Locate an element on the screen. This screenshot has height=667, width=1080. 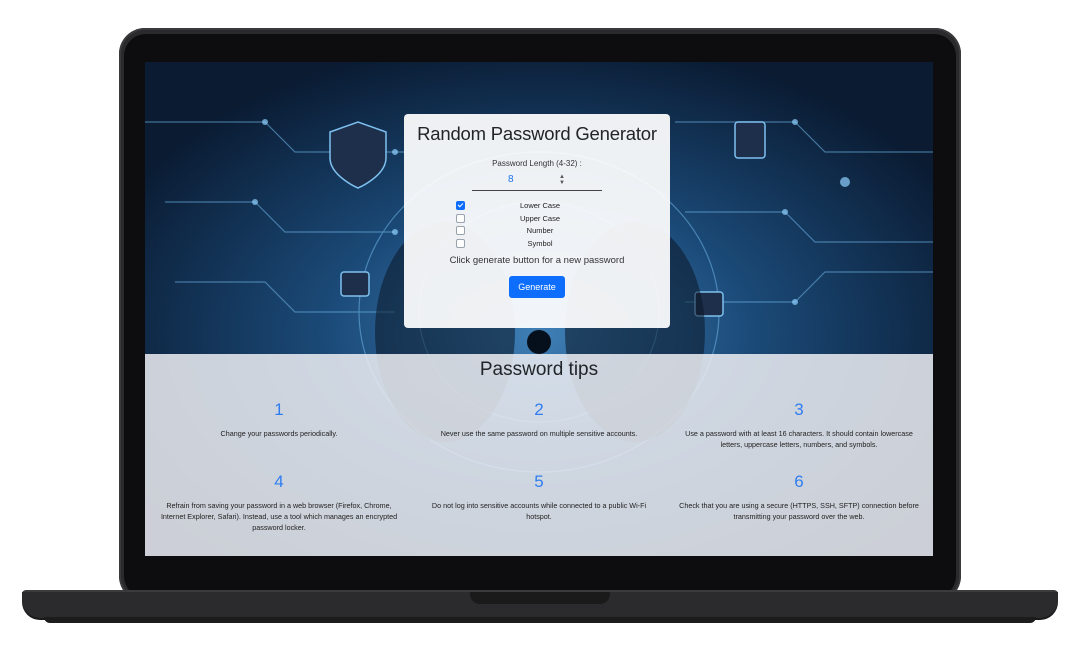
upper-case-label: Upper Case is located at coordinates (540, 218).